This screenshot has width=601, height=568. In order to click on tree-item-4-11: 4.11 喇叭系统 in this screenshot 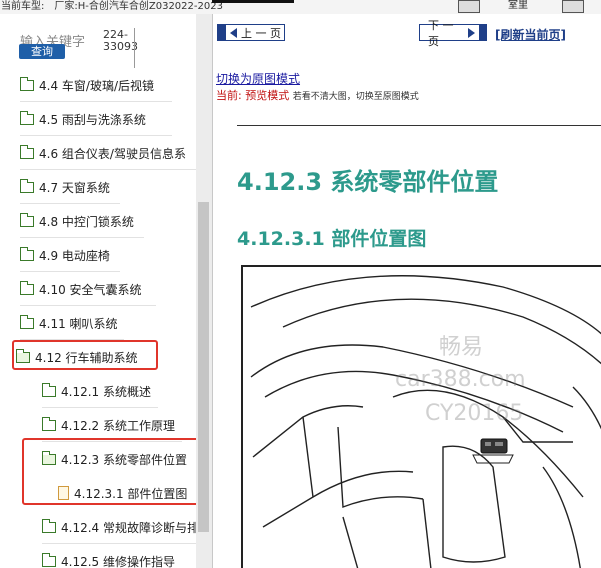, I will do `click(69, 323)`.